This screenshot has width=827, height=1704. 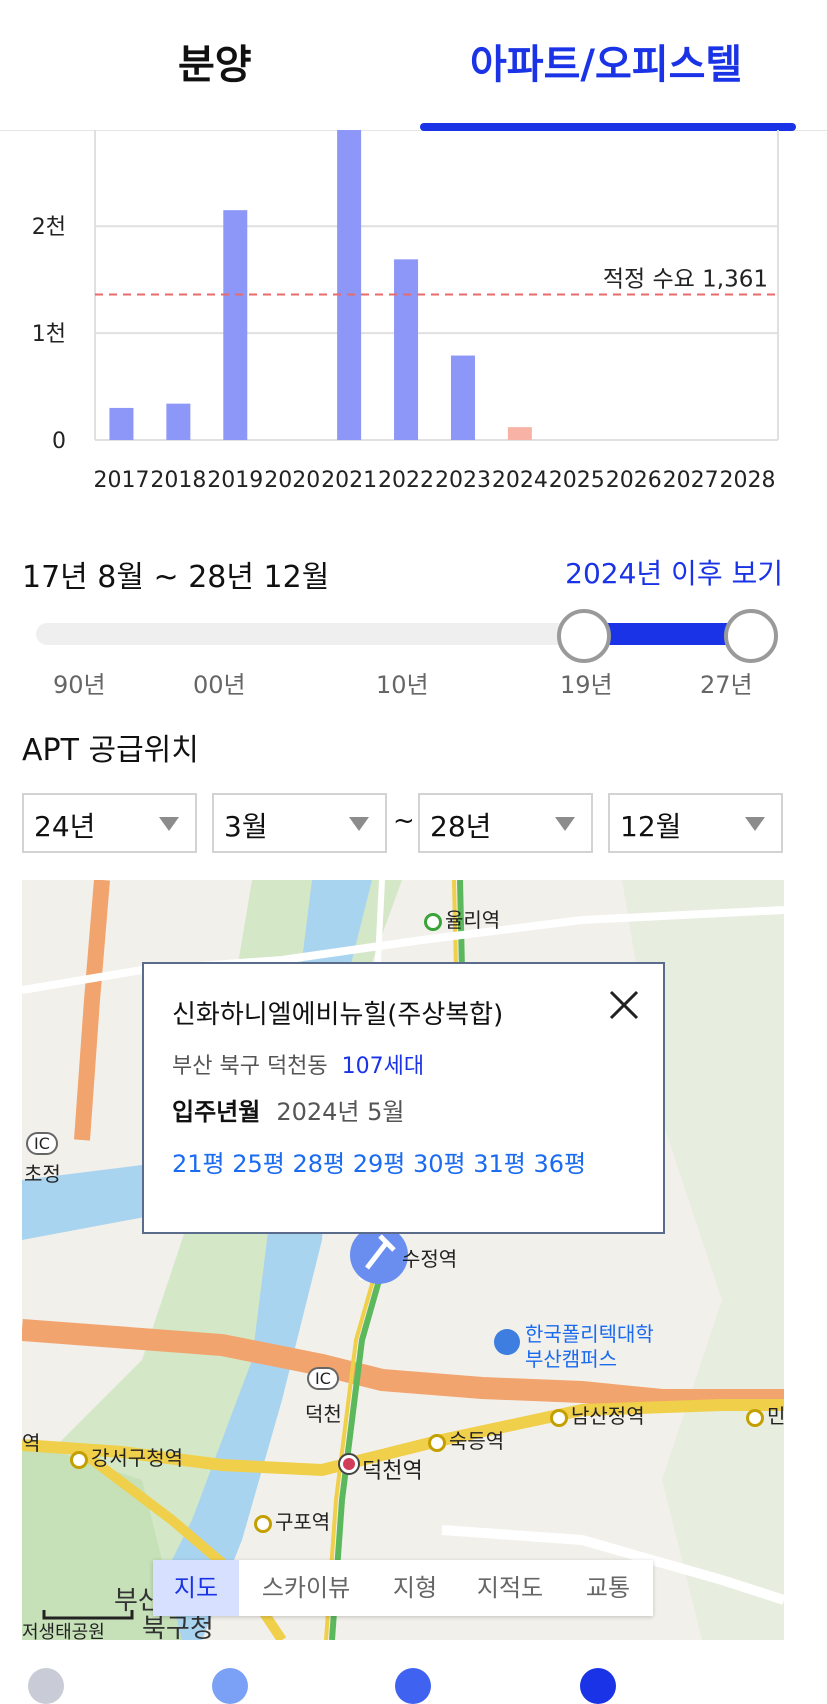 I want to click on map-type-terrain: 지형, so click(x=415, y=1588).